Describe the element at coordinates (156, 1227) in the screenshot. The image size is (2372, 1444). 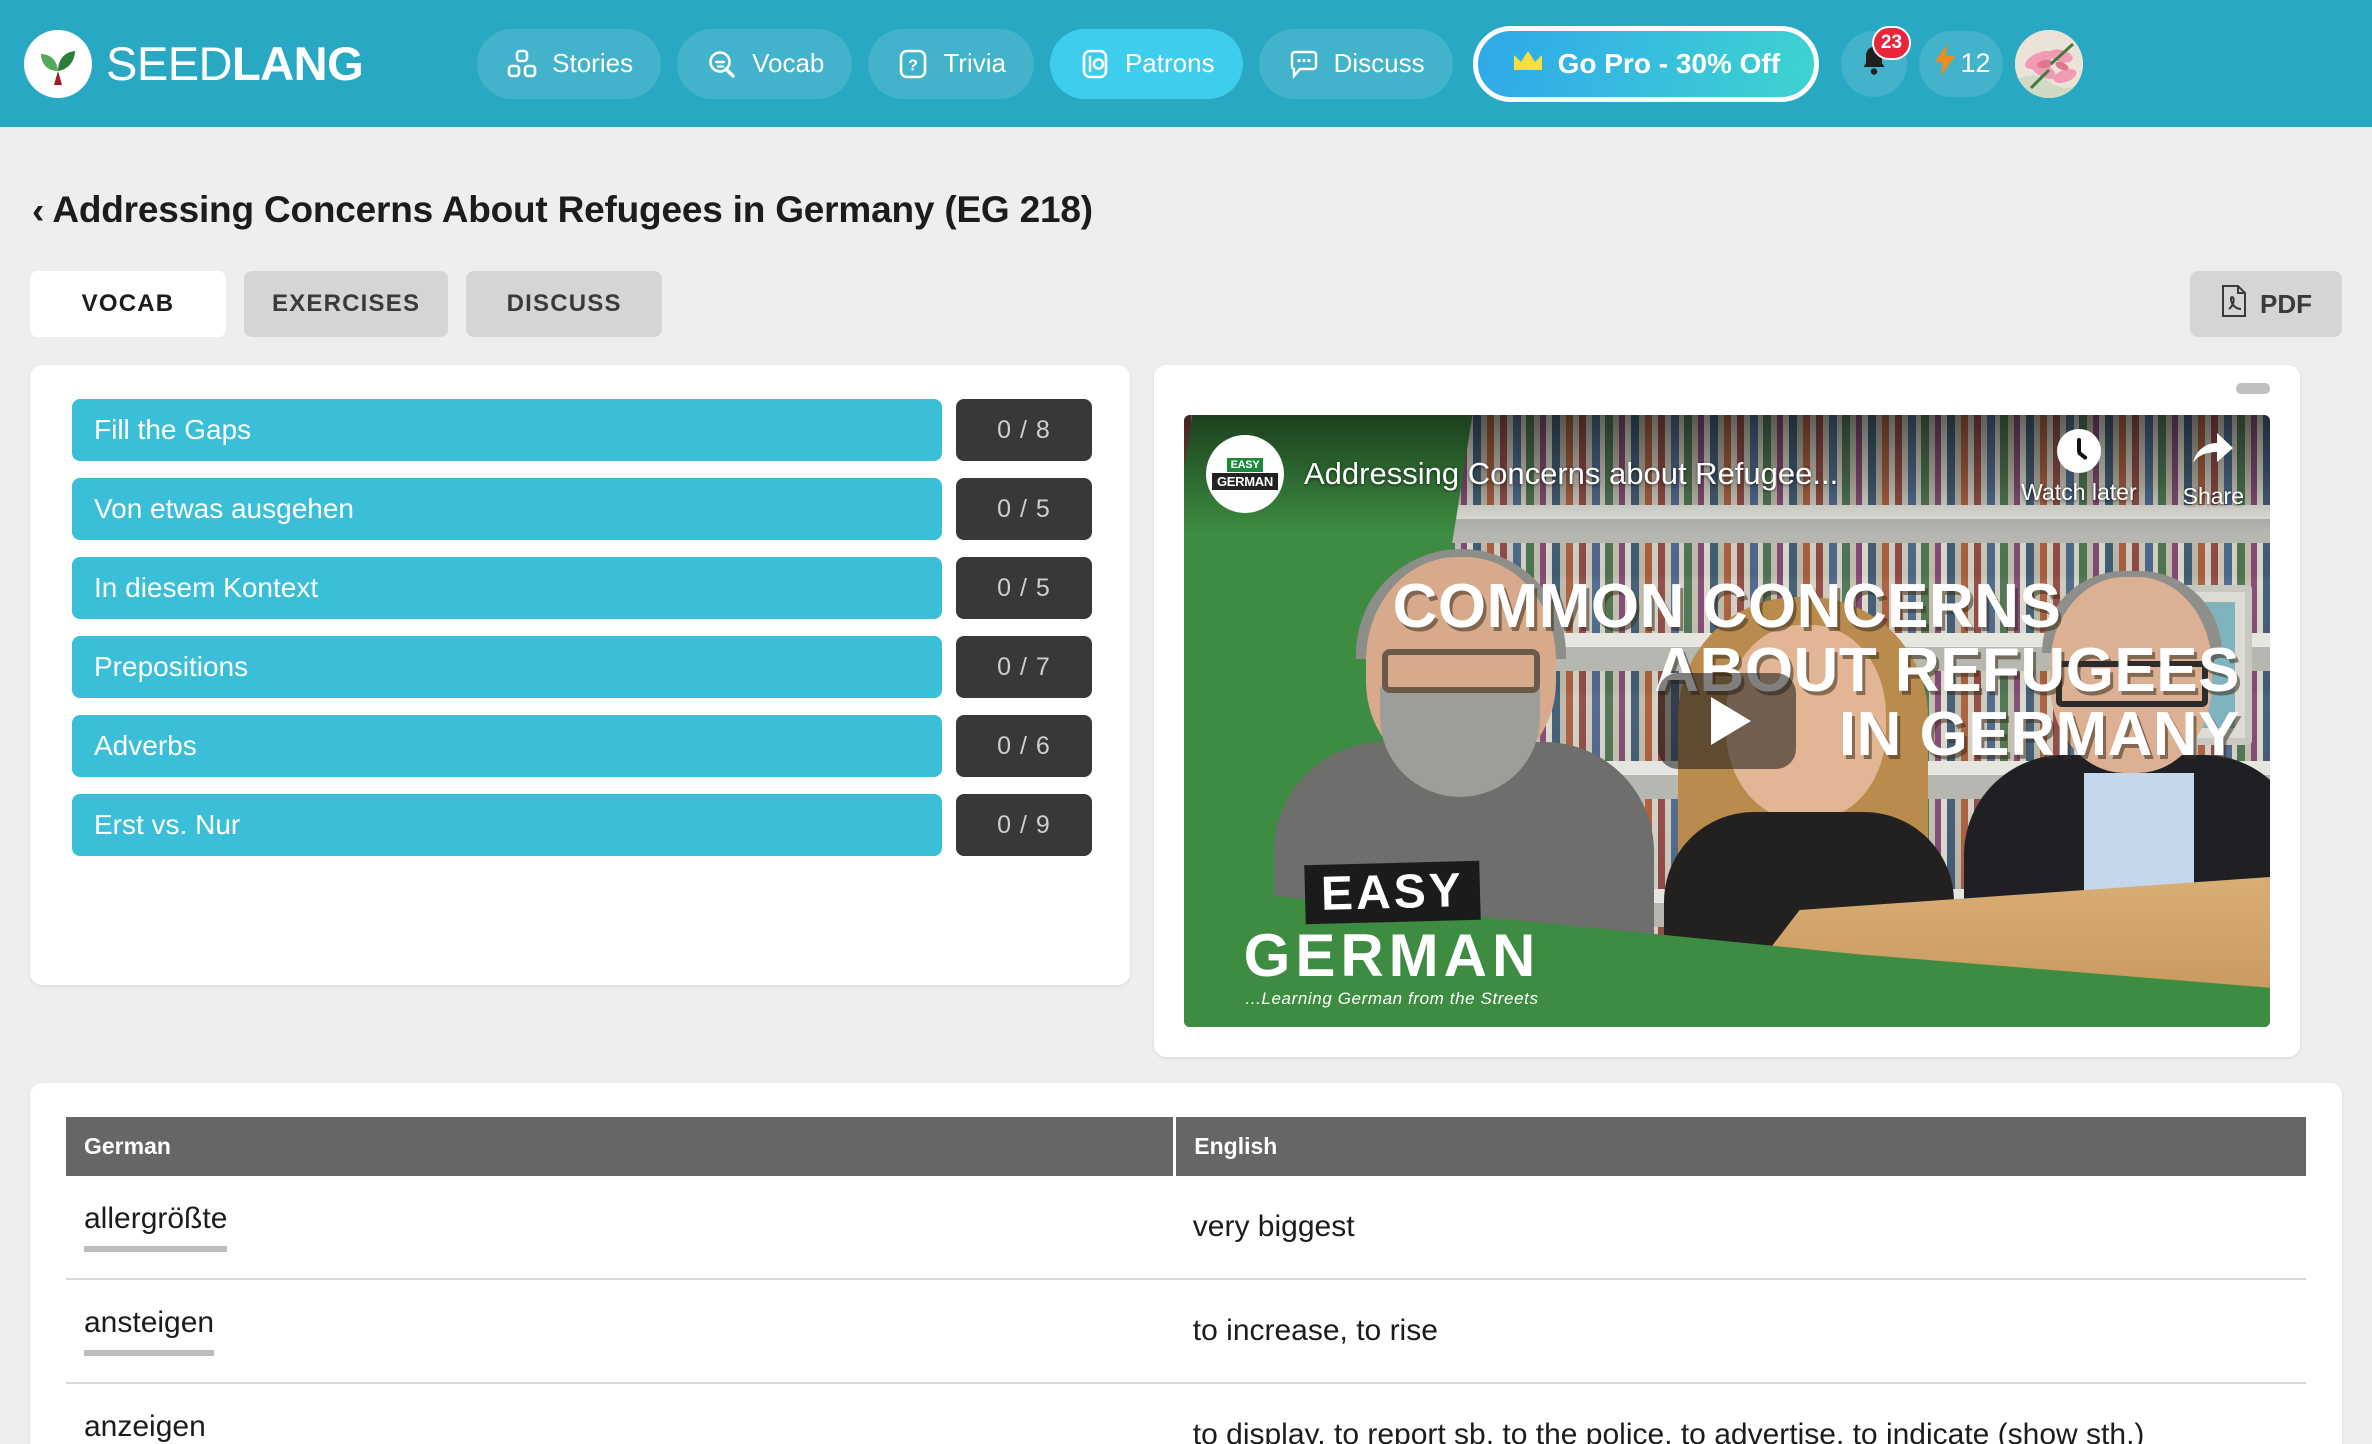
I see `vocab-word: allergrößte` at that location.